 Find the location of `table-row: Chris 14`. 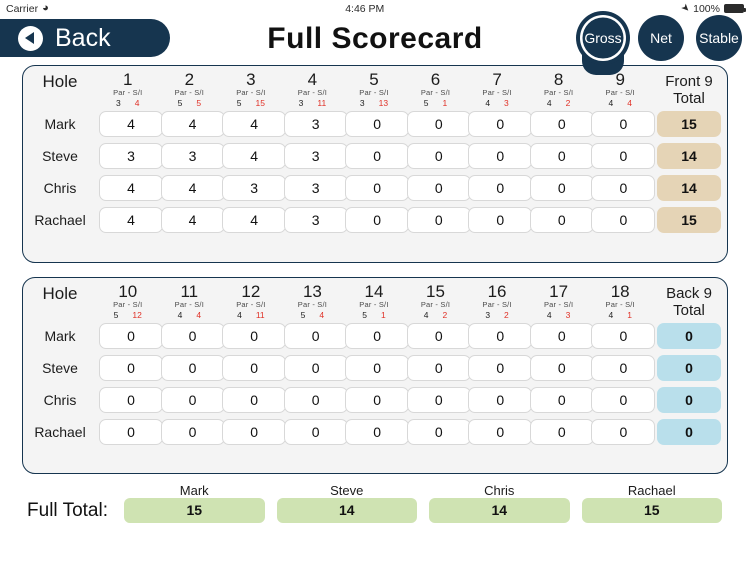

table-row: Chris 14 is located at coordinates (375, 188).